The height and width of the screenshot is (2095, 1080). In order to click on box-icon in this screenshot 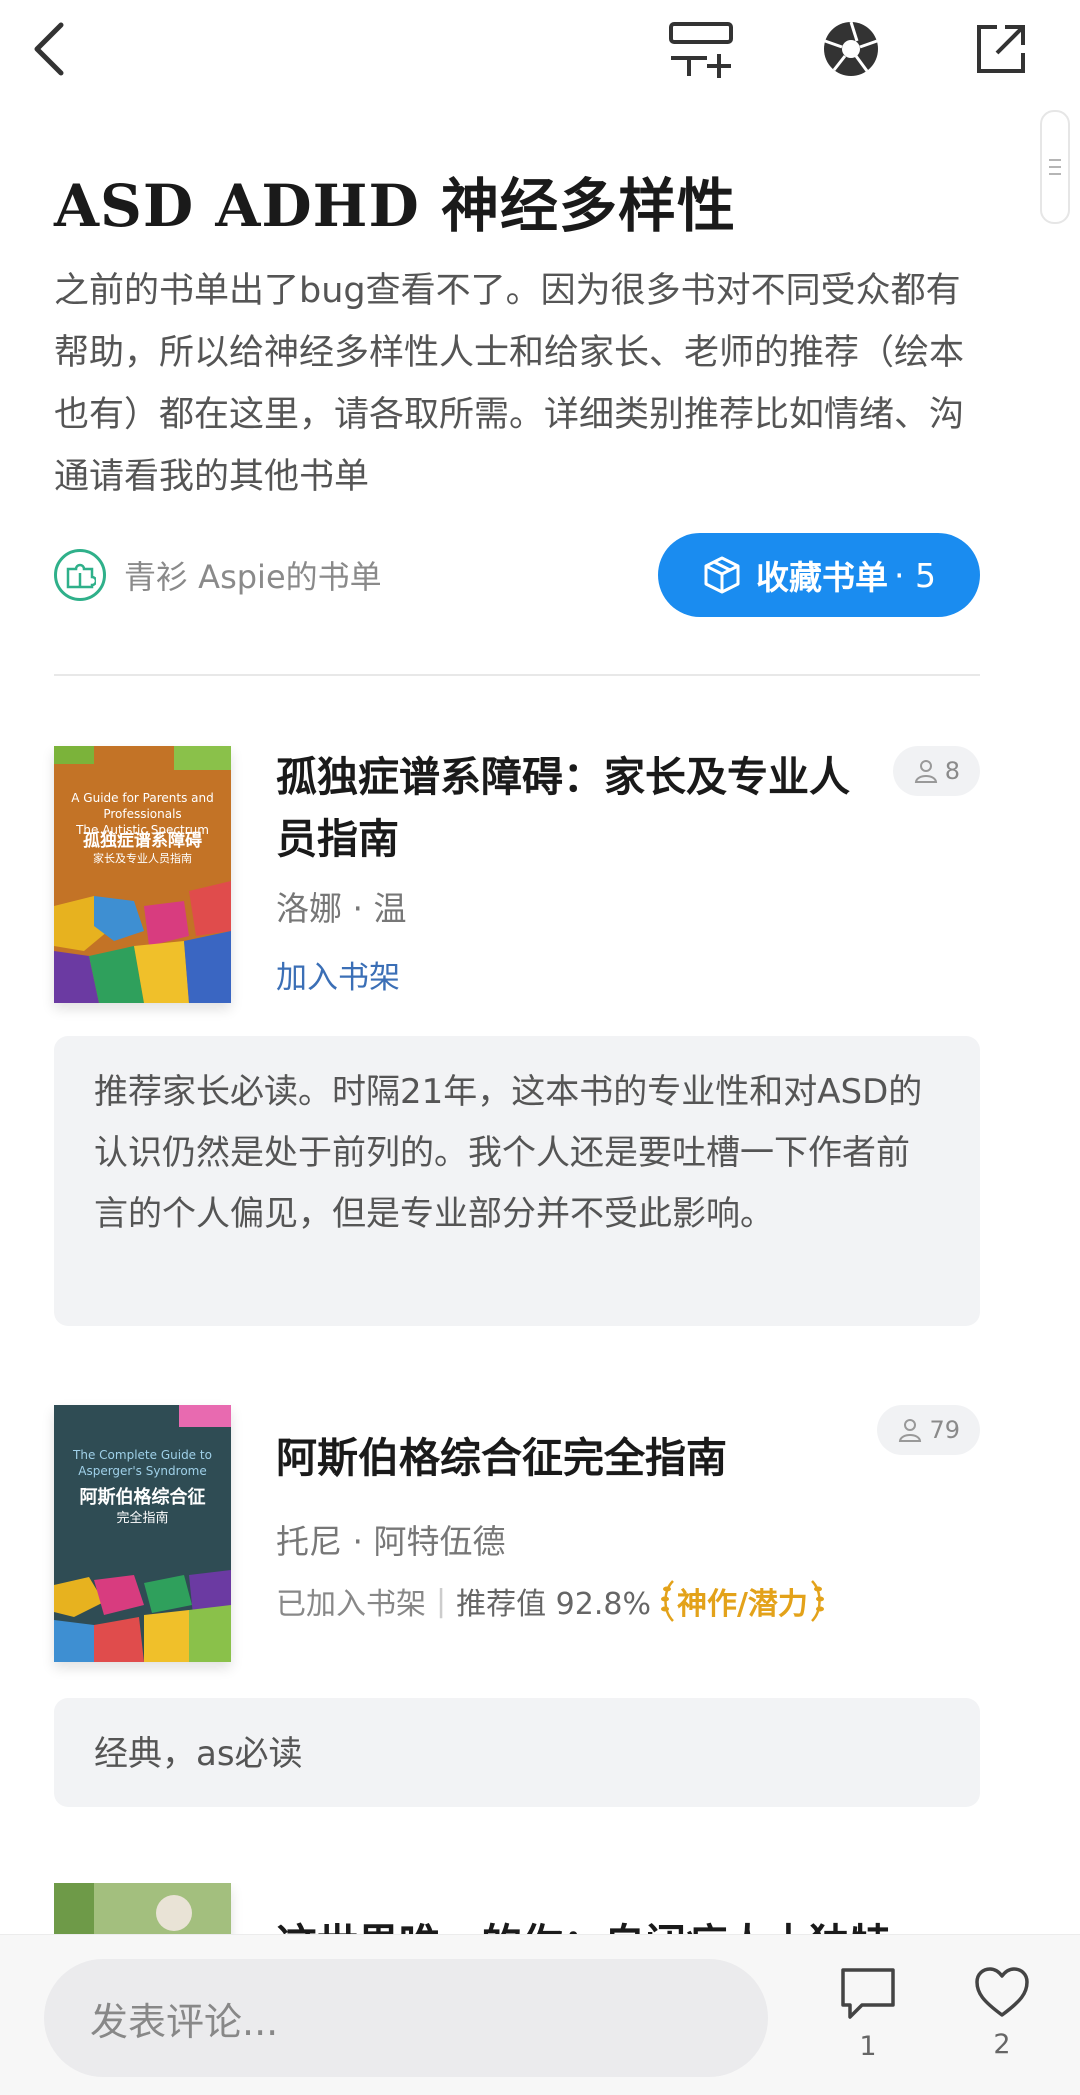, I will do `click(722, 575)`.